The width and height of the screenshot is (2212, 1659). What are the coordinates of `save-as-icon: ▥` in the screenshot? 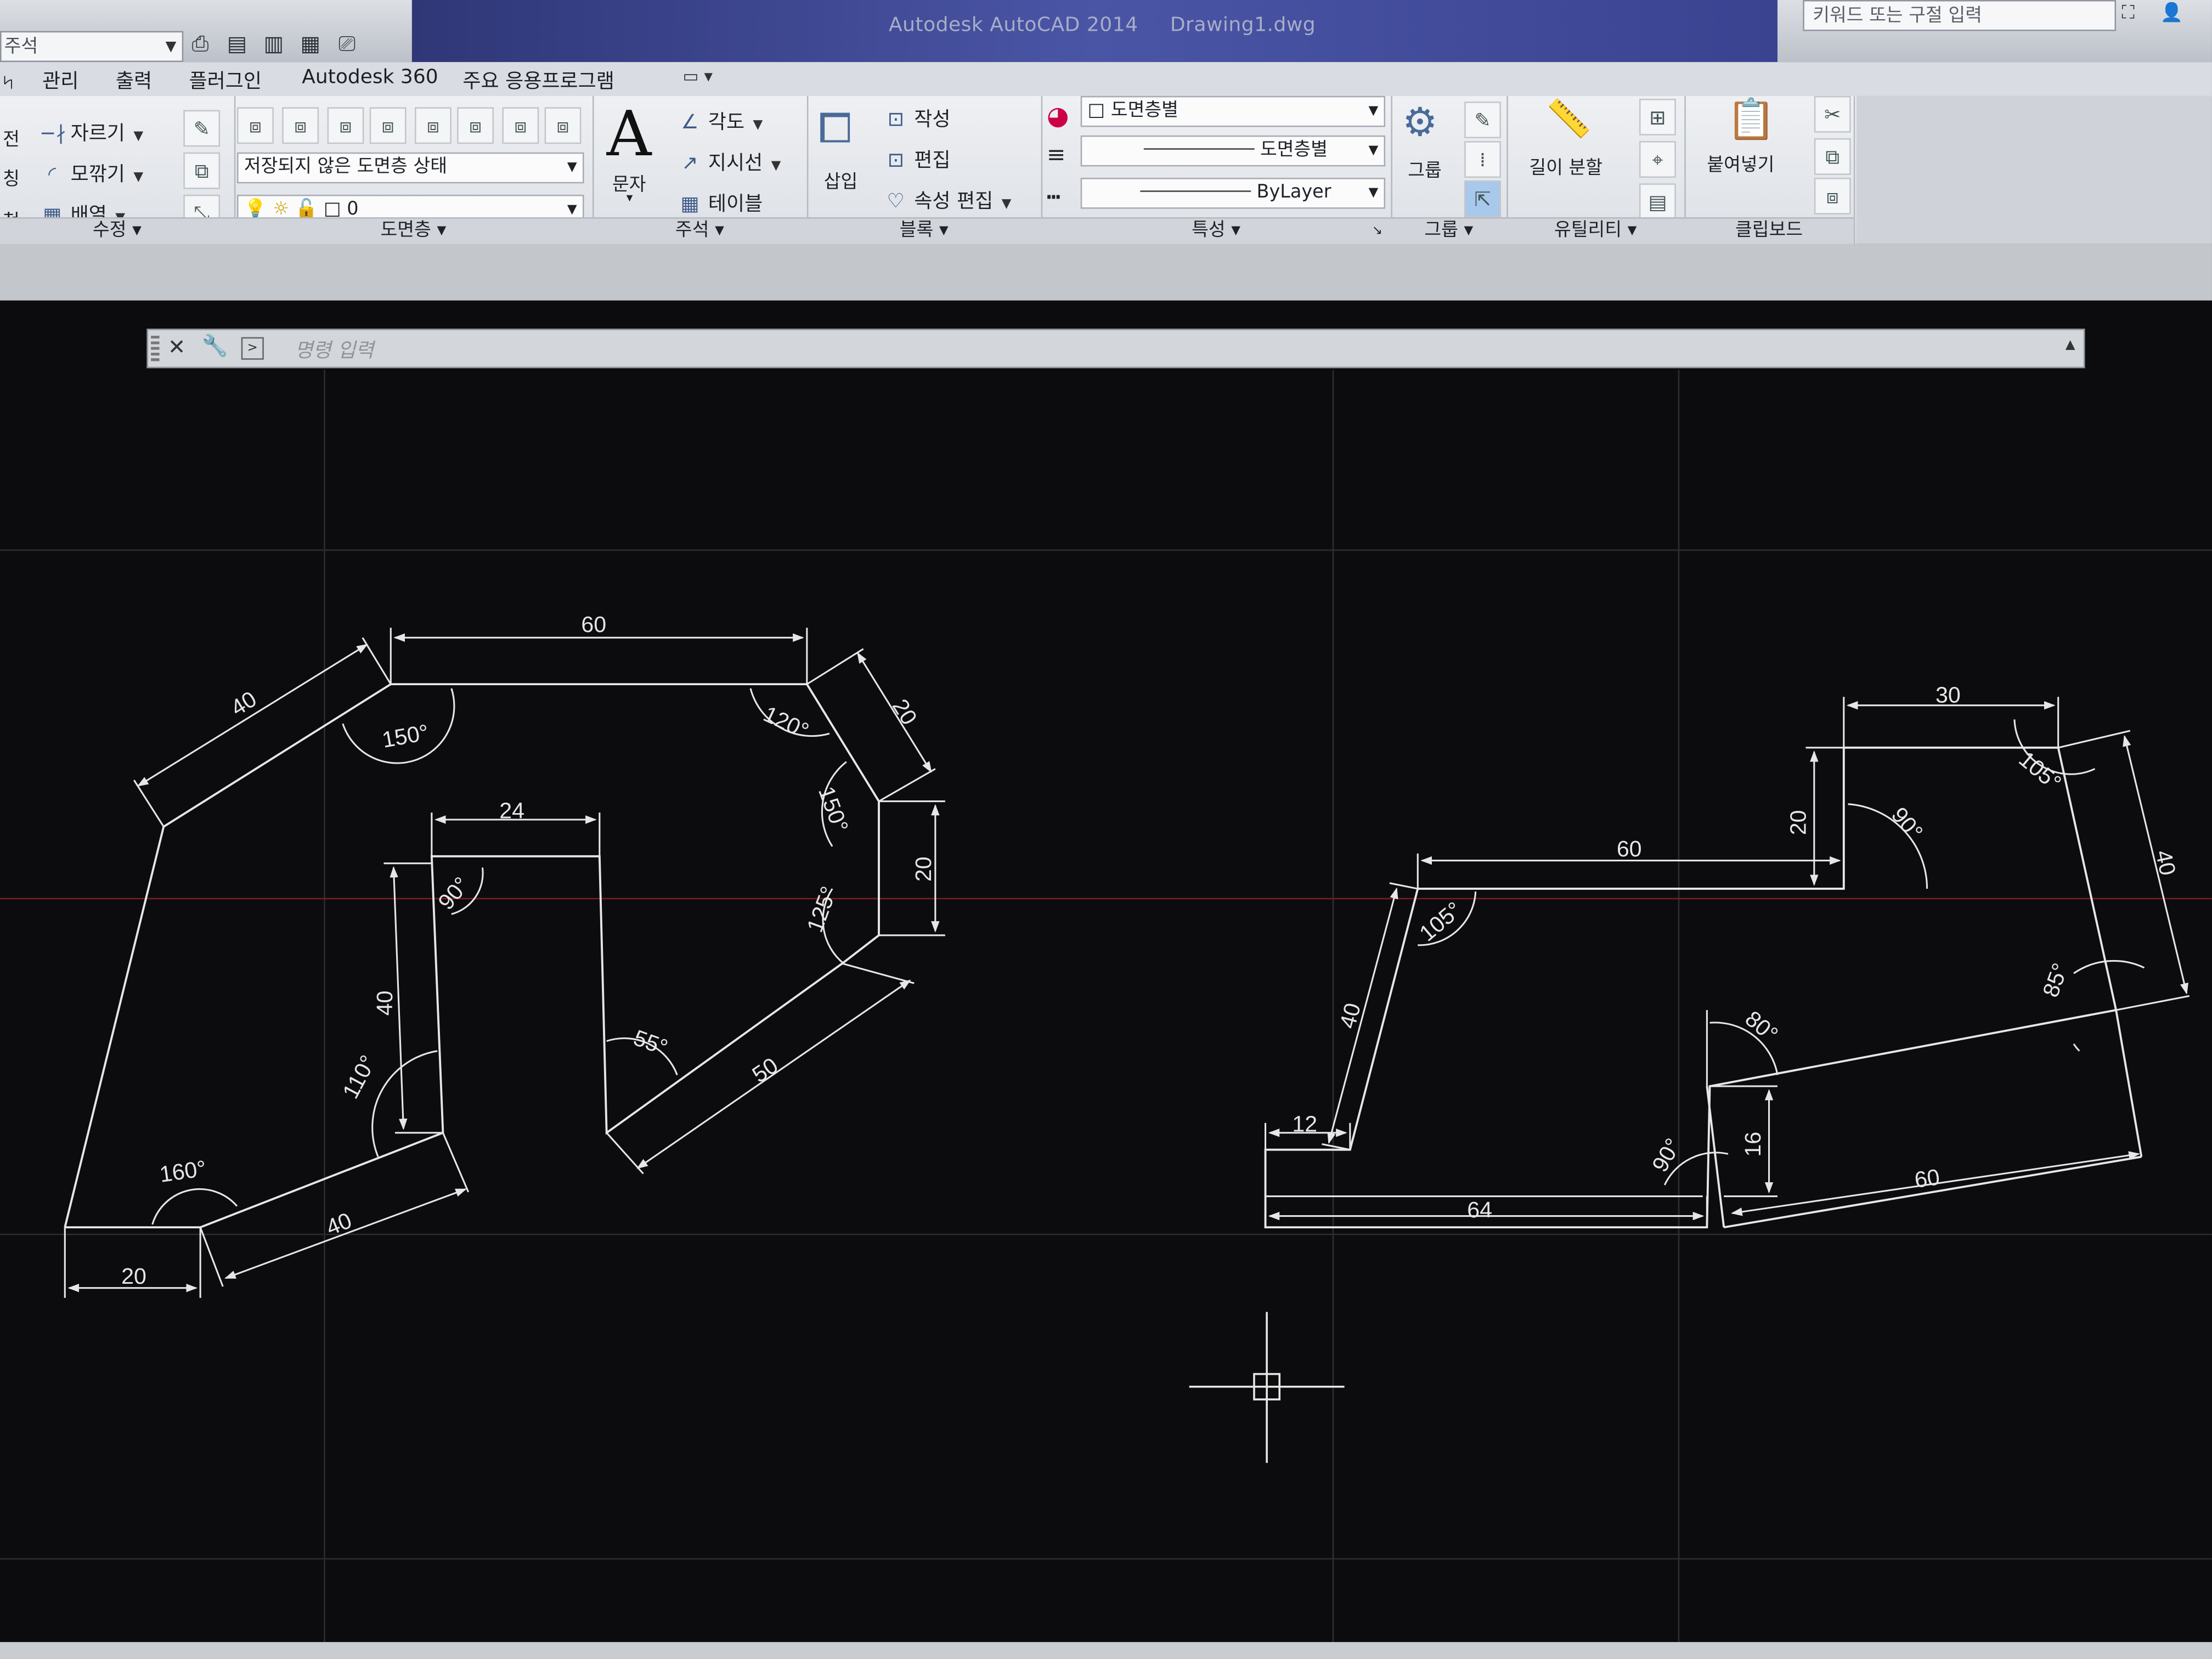 It's located at (273, 44).